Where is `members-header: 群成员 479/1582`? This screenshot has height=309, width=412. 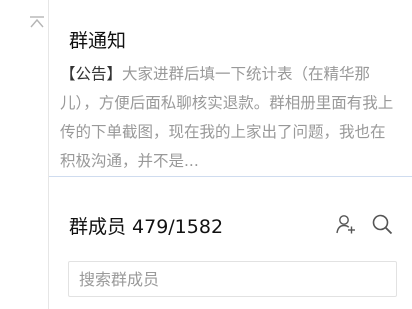
members-header: 群成员 479/1582 is located at coordinates (146, 225).